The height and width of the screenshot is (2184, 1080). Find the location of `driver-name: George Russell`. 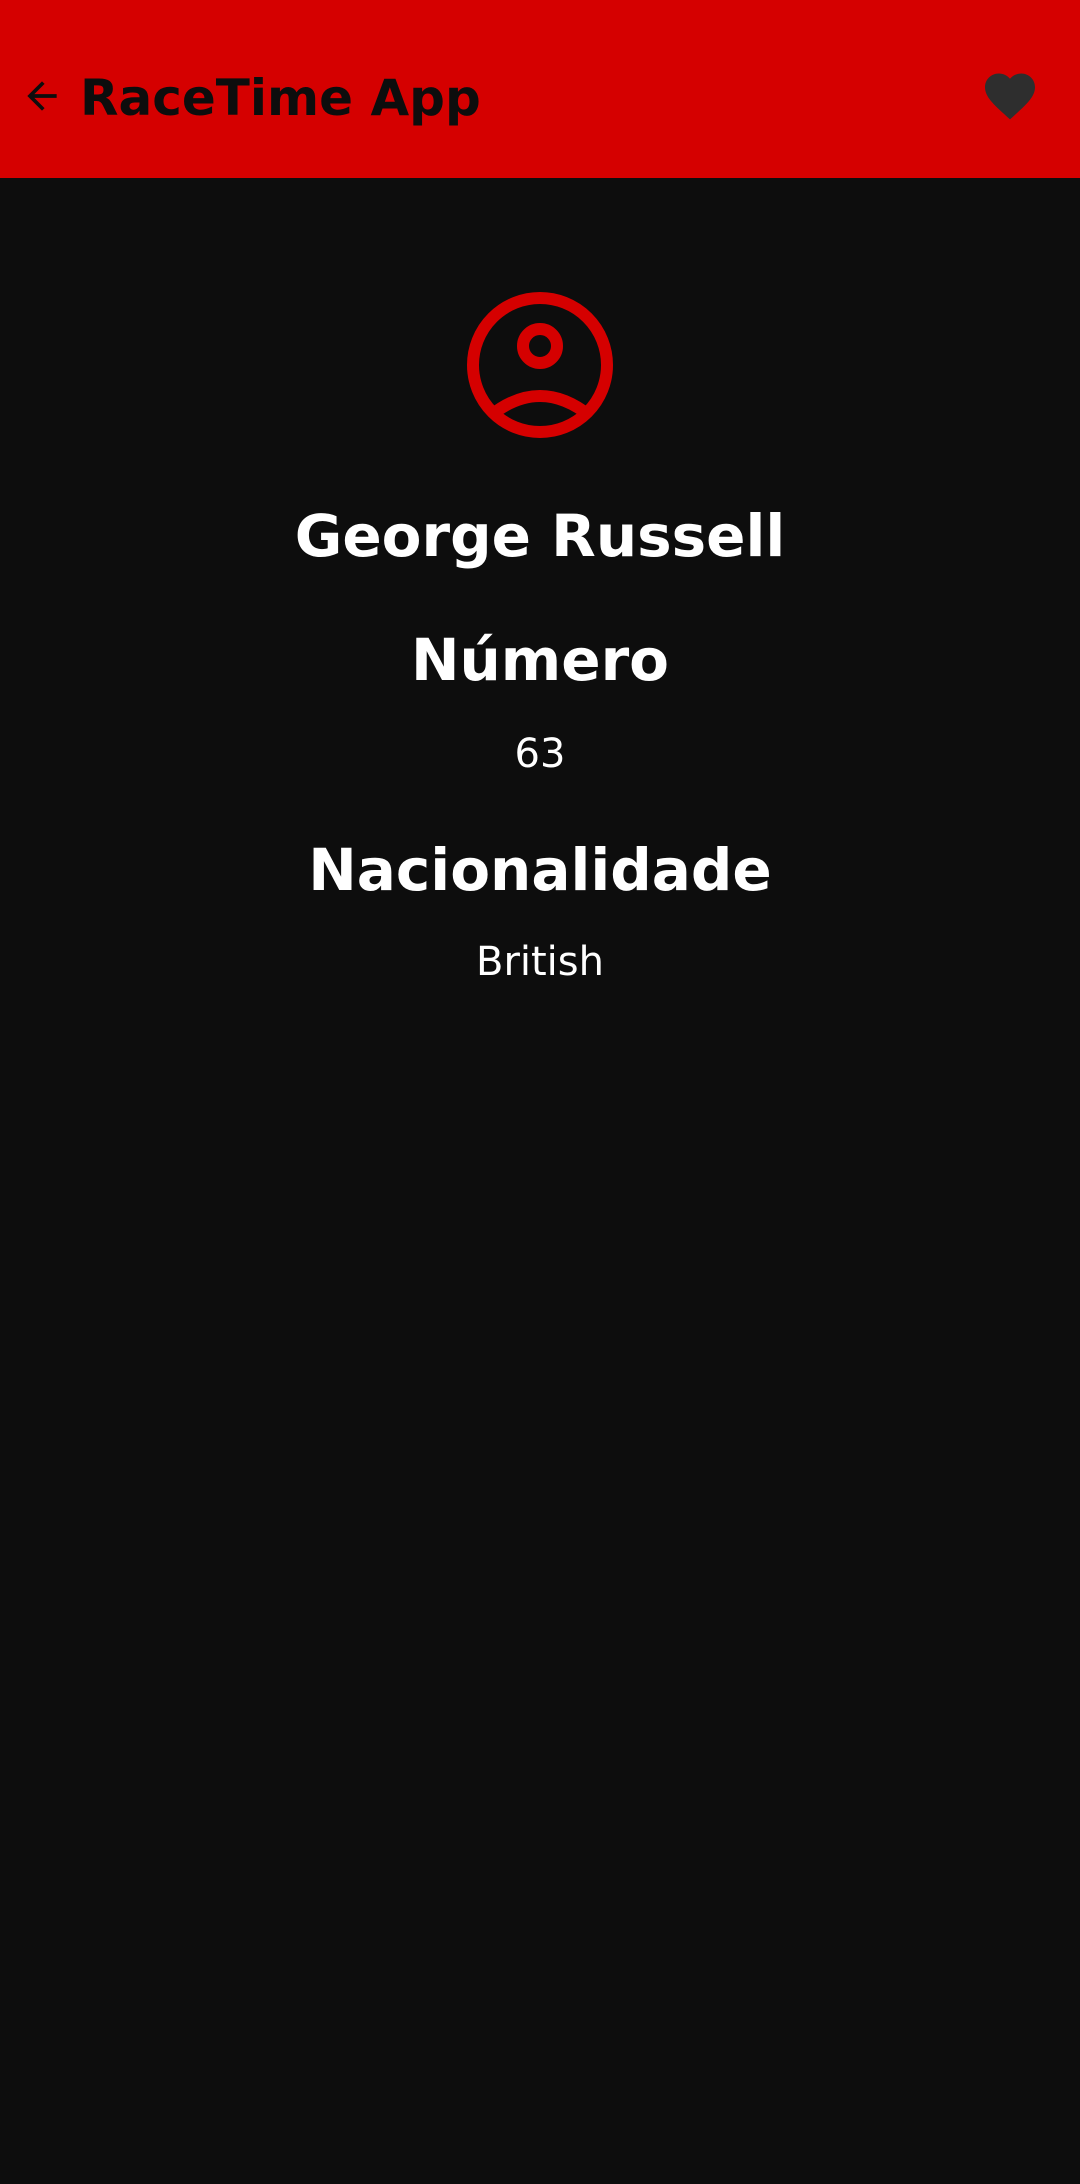

driver-name: George Russell is located at coordinates (540, 536).